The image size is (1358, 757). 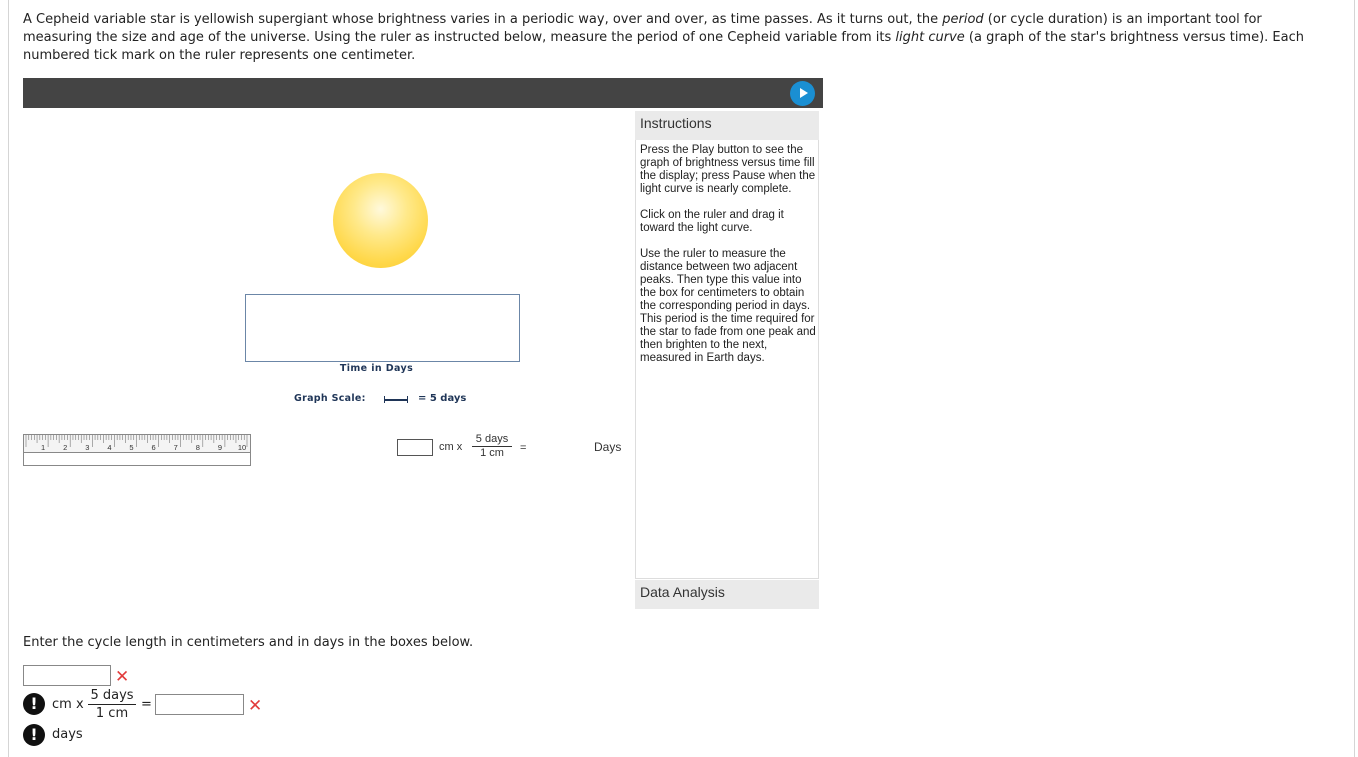 What do you see at coordinates (122, 677) in the screenshot?
I see `cm-incorrect-icon: ✕` at bounding box center [122, 677].